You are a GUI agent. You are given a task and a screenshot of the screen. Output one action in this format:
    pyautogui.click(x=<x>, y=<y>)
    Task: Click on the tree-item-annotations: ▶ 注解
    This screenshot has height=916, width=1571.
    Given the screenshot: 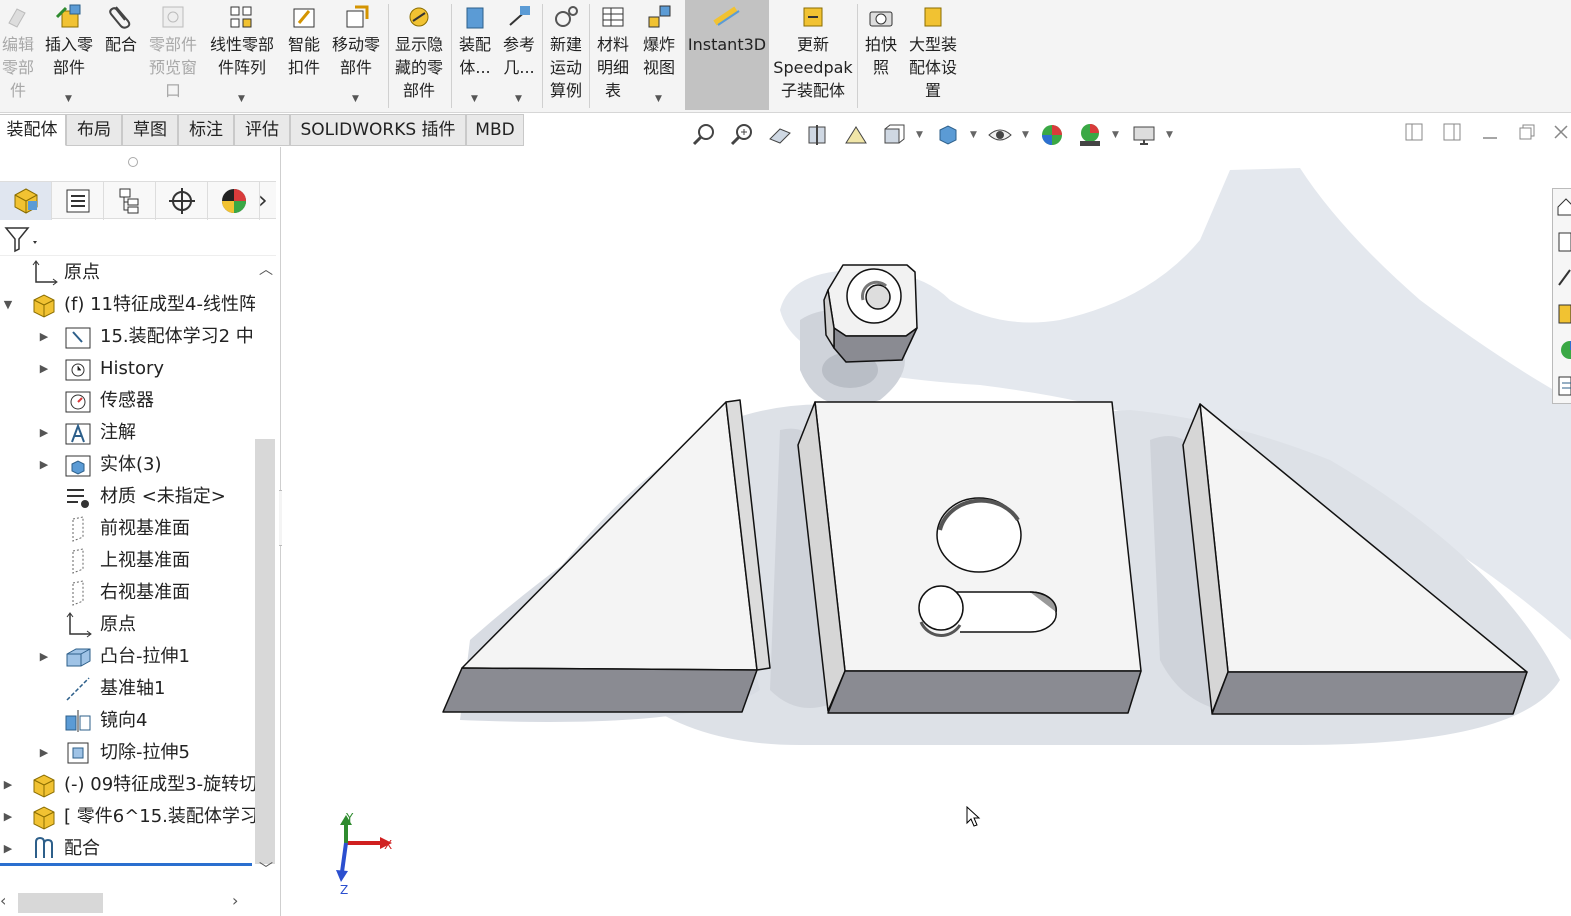 What is the action you would take?
    pyautogui.click(x=127, y=433)
    